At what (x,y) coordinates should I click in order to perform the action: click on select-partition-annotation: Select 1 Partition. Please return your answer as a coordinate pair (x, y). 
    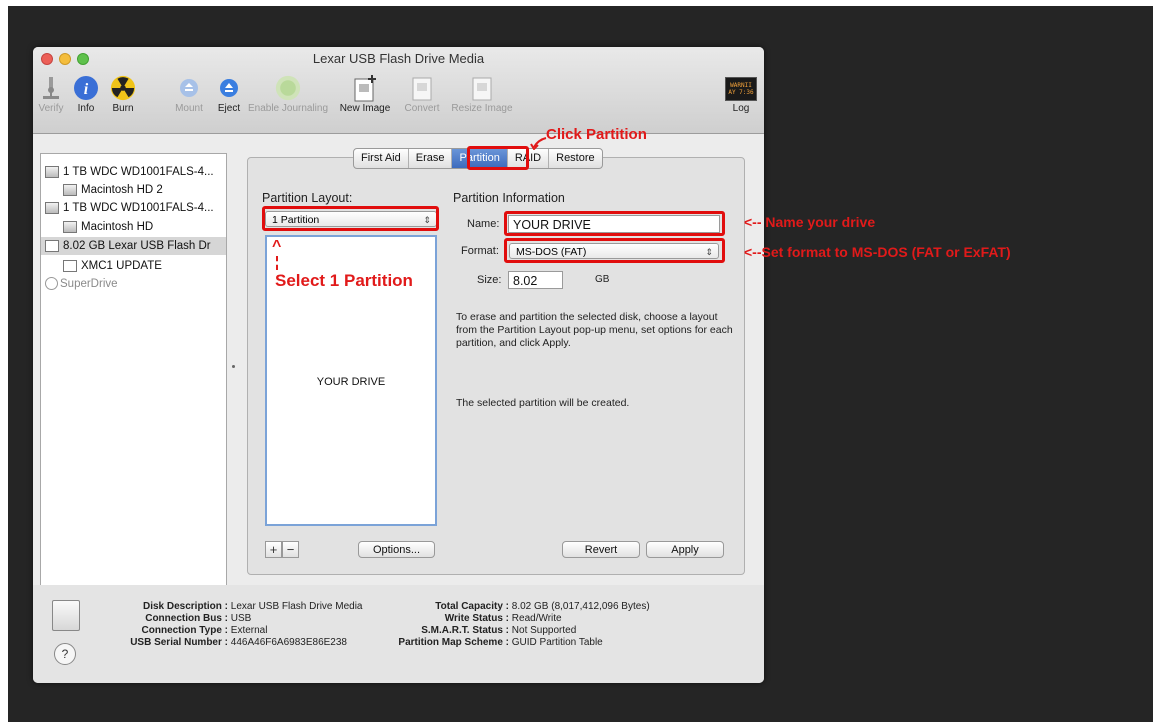
    Looking at the image, I should click on (344, 280).